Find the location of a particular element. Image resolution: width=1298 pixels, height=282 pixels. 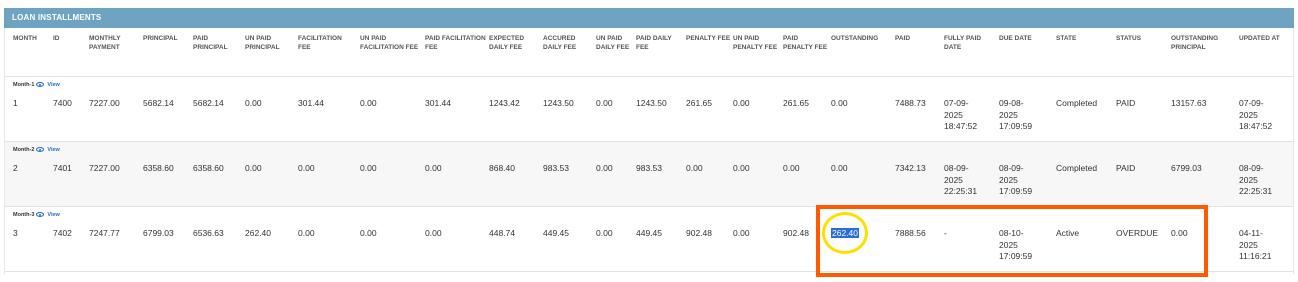

cell-principal: 6799.03 is located at coordinates (158, 233).